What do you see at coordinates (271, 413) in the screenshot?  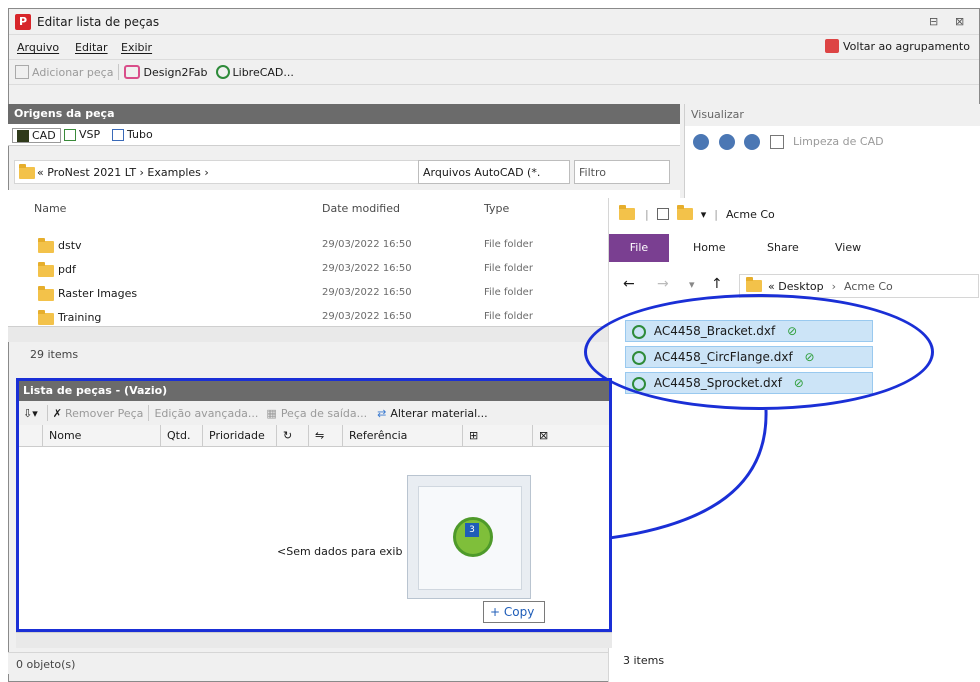 I see `output-part-icon: ▦` at bounding box center [271, 413].